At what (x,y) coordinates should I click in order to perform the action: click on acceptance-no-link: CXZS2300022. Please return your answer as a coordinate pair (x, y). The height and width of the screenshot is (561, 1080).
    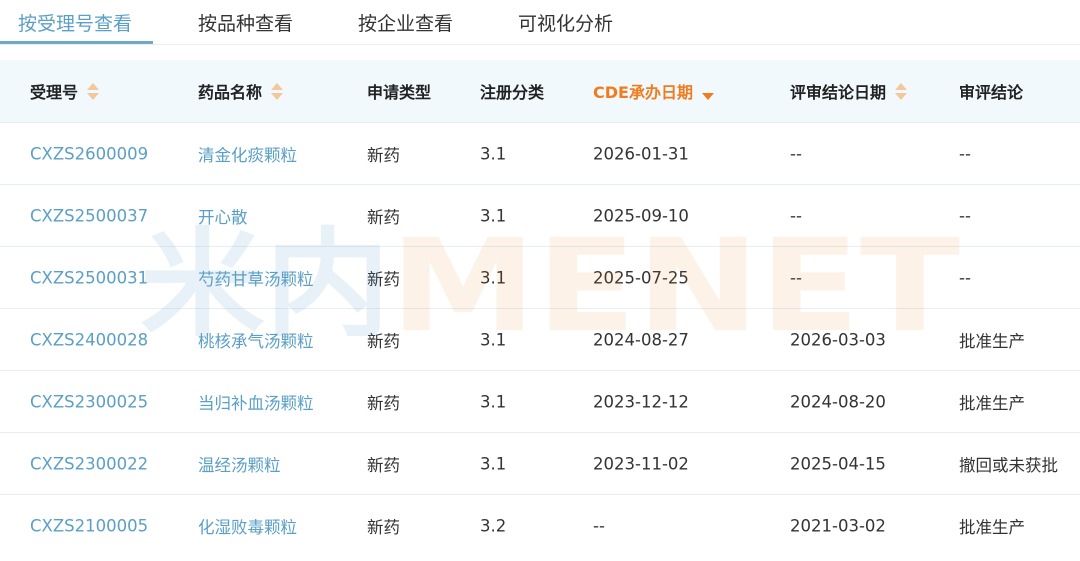
    Looking at the image, I should click on (89, 463).